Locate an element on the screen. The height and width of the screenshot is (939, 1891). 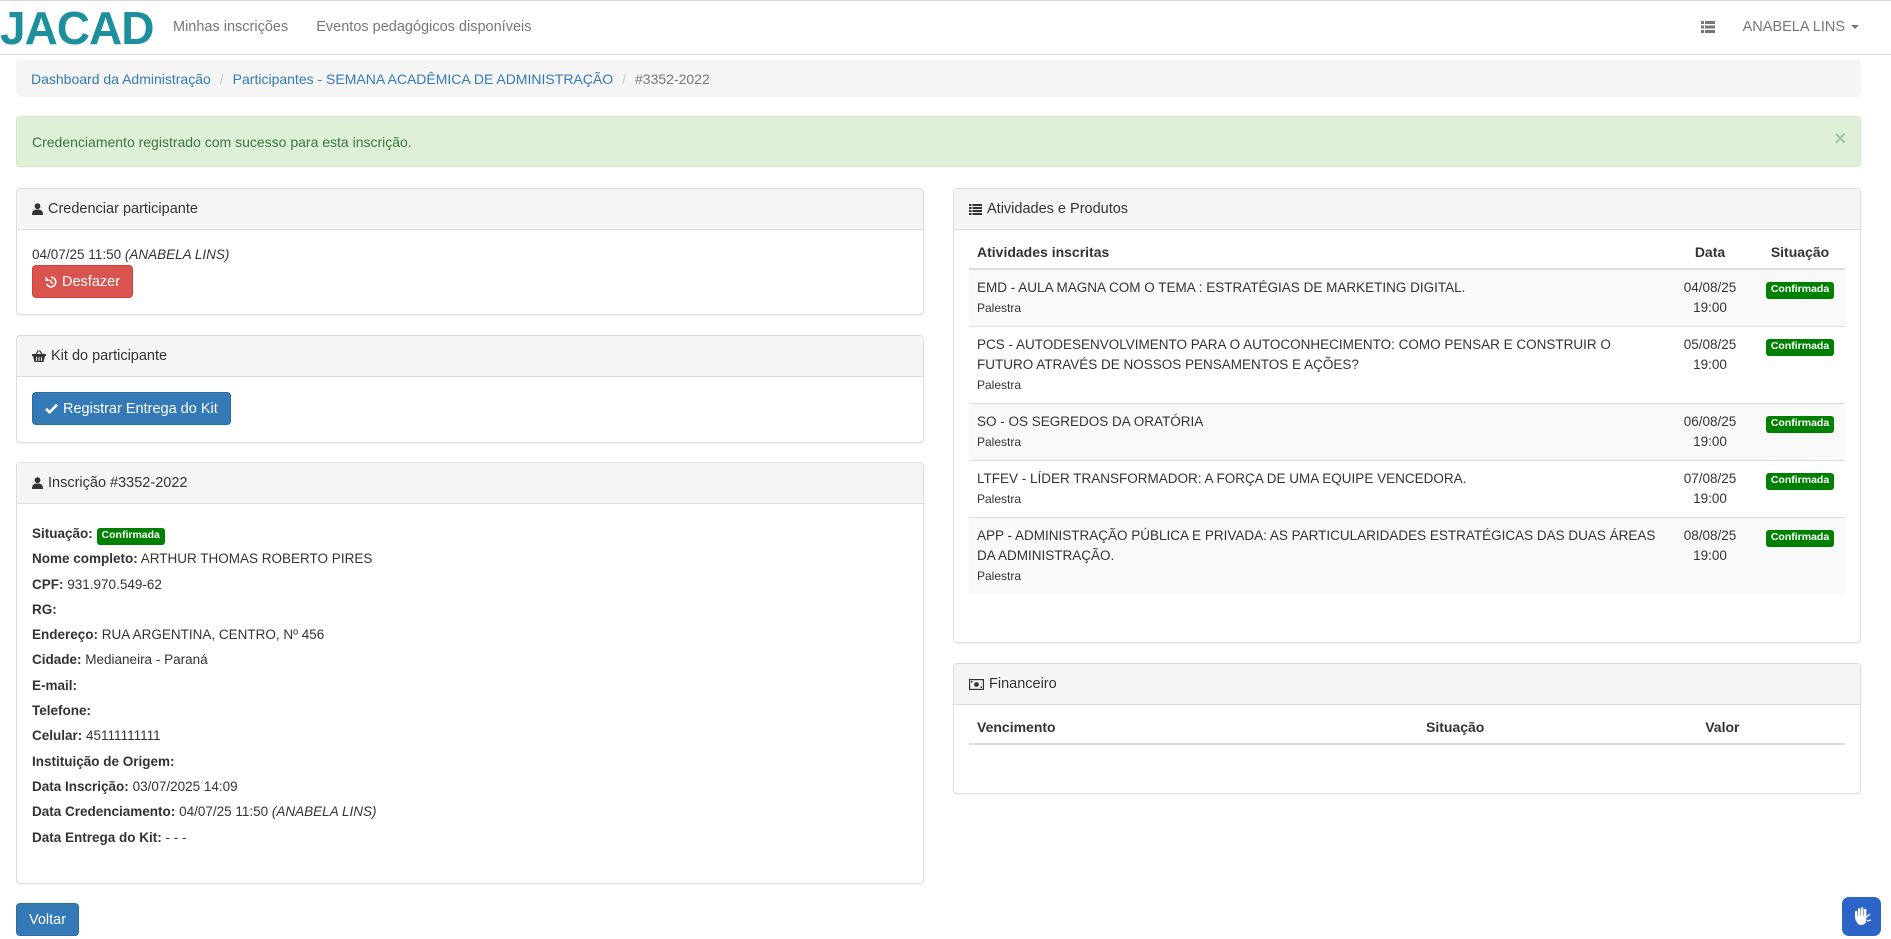
info-value-user: (ANABELA LINS) is located at coordinates (324, 812).